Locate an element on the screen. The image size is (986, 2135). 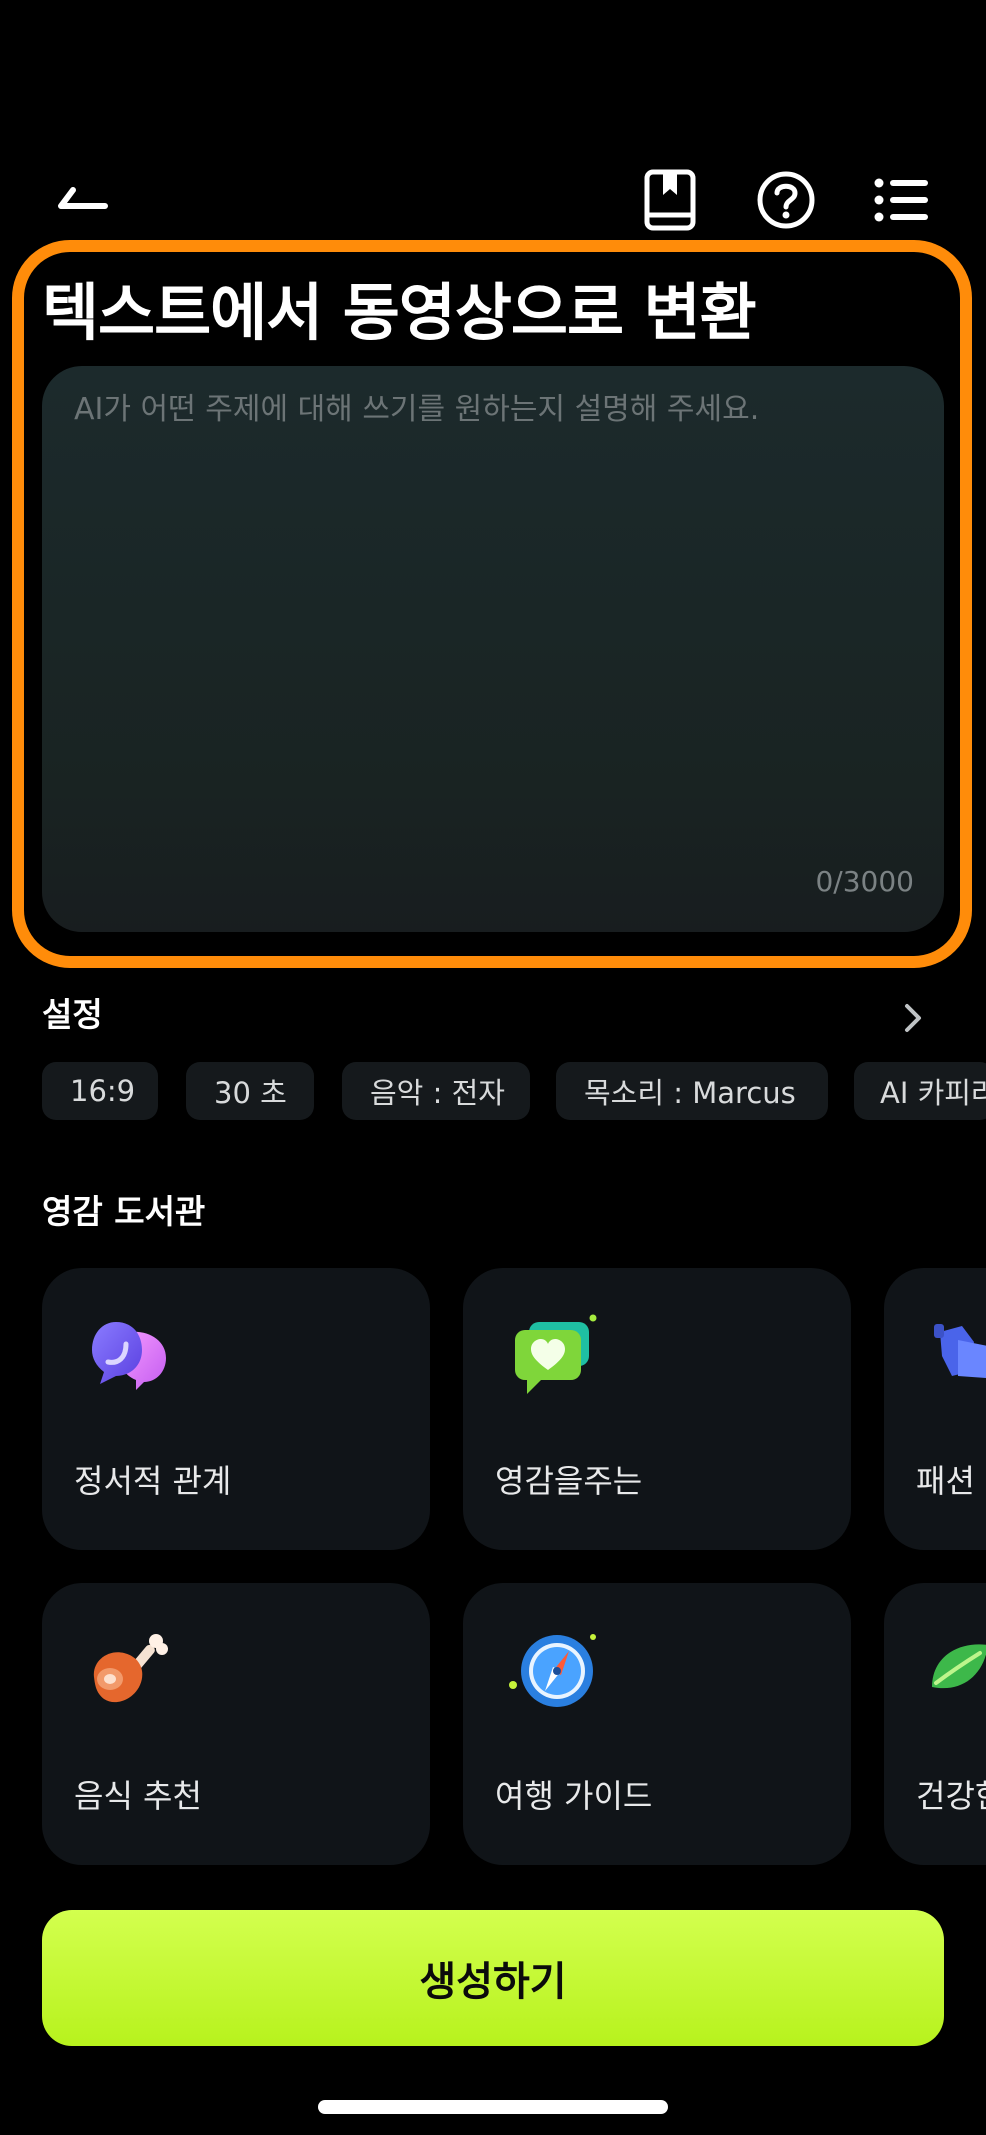
card-emotional-relationship: 정서적 관계 is located at coordinates (236, 1409).